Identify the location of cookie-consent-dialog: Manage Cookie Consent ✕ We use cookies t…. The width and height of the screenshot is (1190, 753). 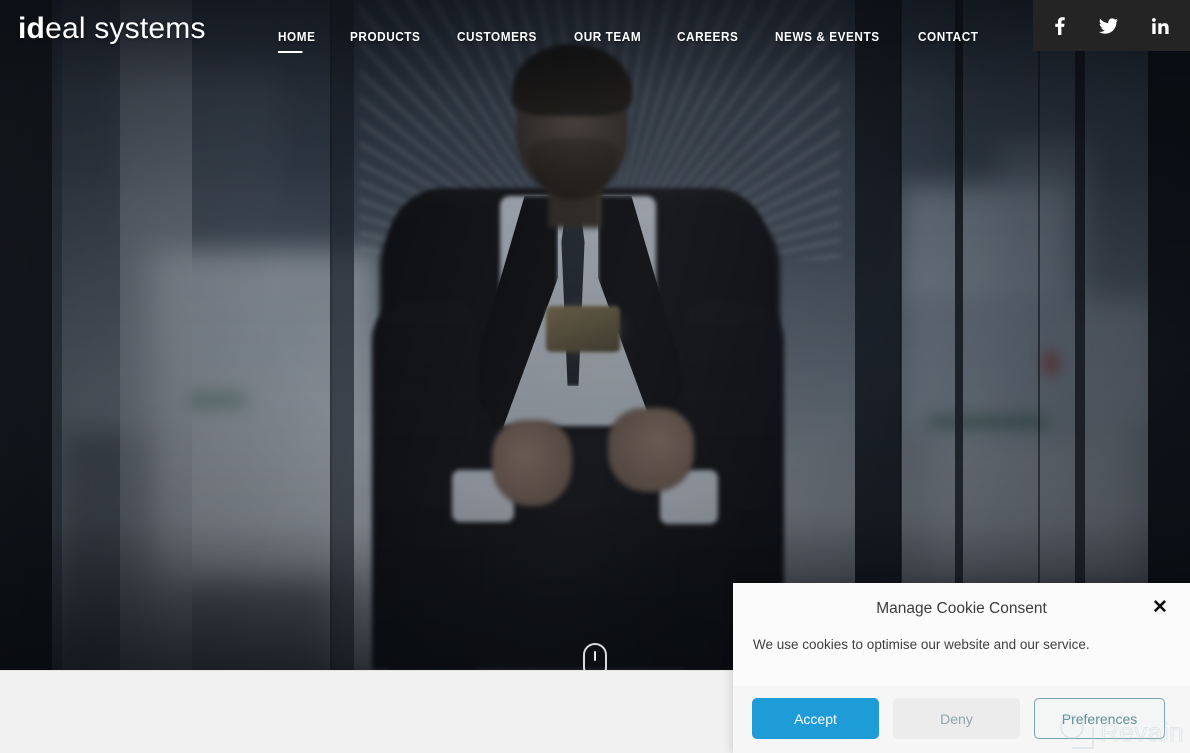
(961, 668).